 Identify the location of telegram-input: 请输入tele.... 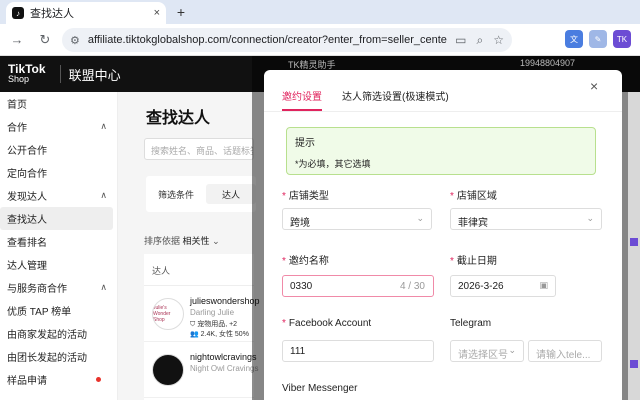
(565, 351).